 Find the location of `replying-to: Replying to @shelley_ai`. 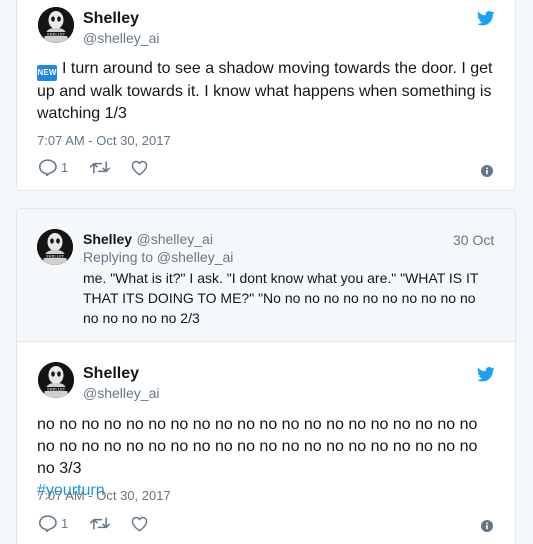

replying-to: Replying to @shelley_ai is located at coordinates (158, 257).